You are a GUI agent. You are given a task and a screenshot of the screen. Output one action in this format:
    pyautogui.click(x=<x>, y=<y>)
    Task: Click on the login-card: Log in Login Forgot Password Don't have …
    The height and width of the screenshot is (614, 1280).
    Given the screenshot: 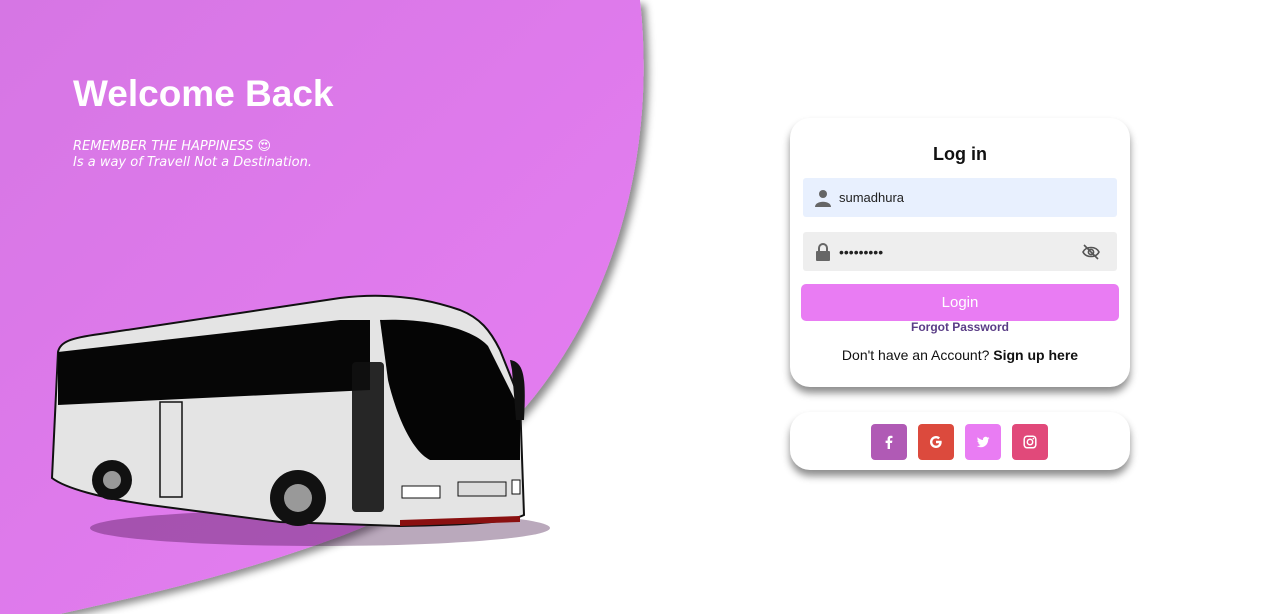 What is the action you would take?
    pyautogui.click(x=960, y=252)
    